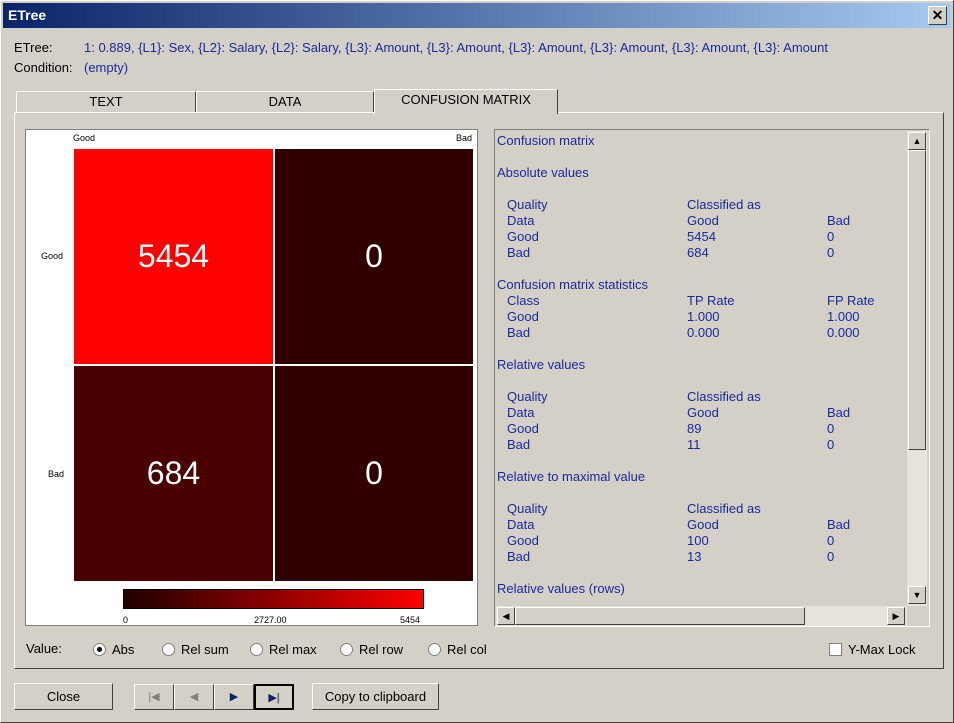 The height and width of the screenshot is (723, 954). I want to click on stats-row-good-fp: 1.000, so click(843, 316).